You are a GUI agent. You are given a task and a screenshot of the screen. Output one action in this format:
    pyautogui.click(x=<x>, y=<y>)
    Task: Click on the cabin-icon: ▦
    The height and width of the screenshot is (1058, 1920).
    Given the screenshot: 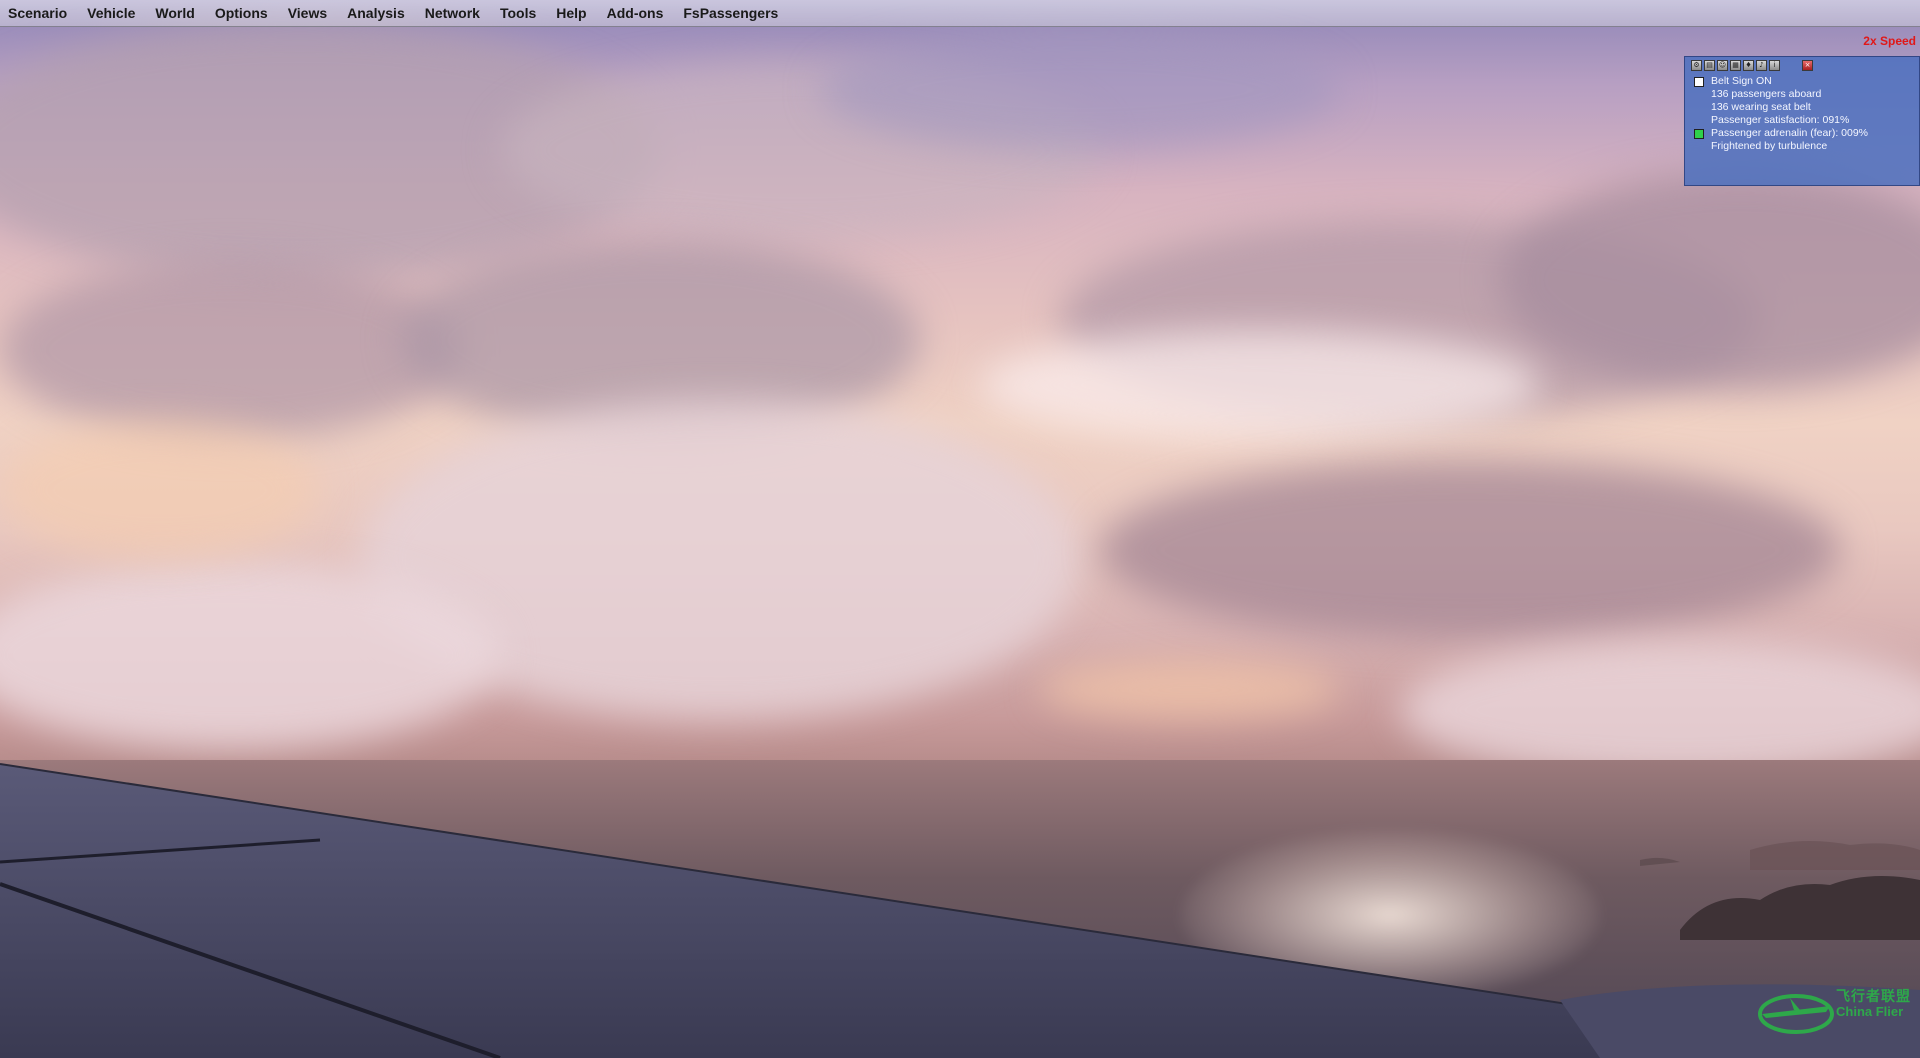 What is the action you would take?
    pyautogui.click(x=1735, y=65)
    